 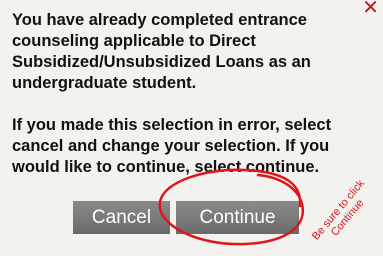 I want to click on close-icon: ✕, so click(x=370, y=8).